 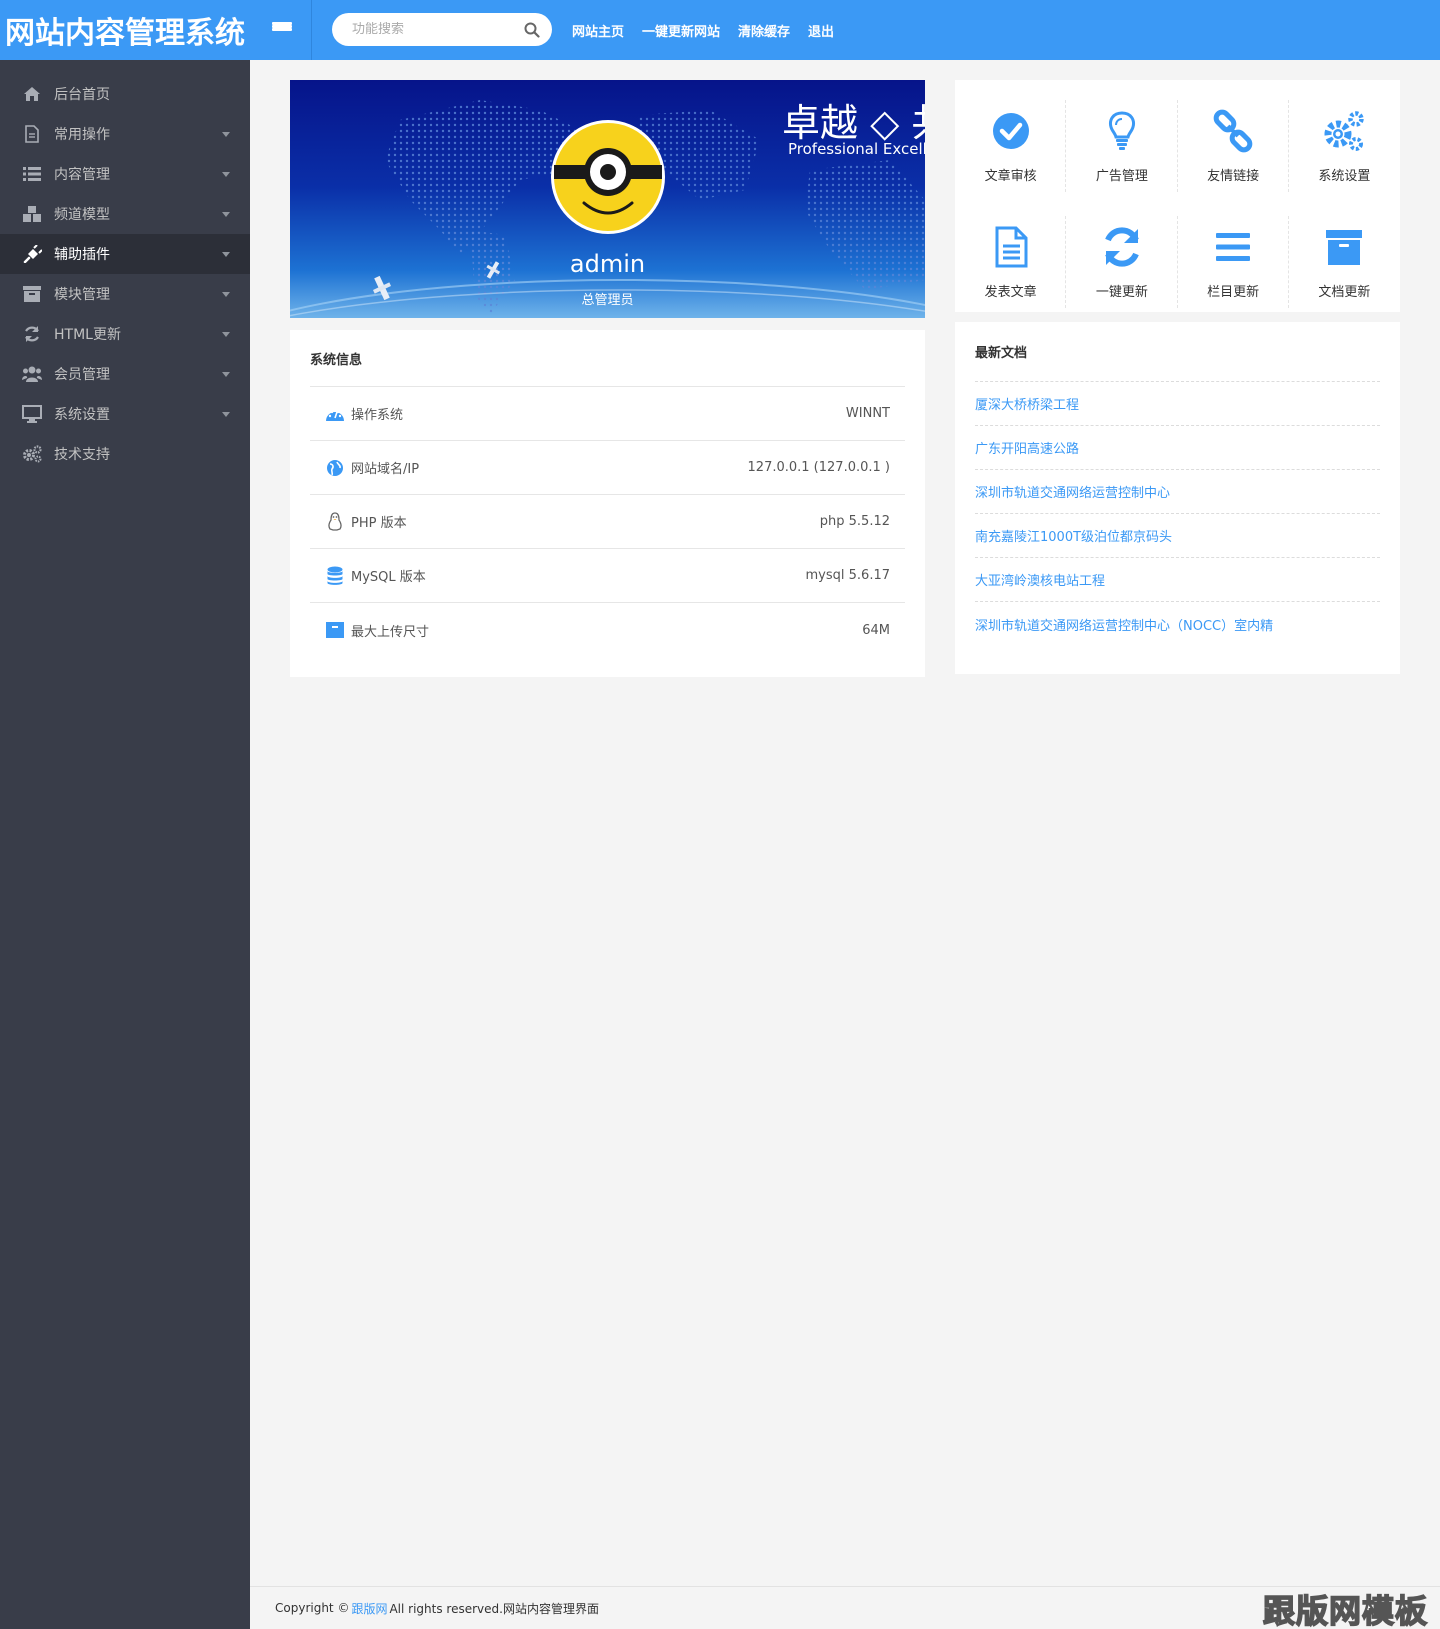 I want to click on sidebar-item-tech-support: 技术支持, so click(x=125, y=454).